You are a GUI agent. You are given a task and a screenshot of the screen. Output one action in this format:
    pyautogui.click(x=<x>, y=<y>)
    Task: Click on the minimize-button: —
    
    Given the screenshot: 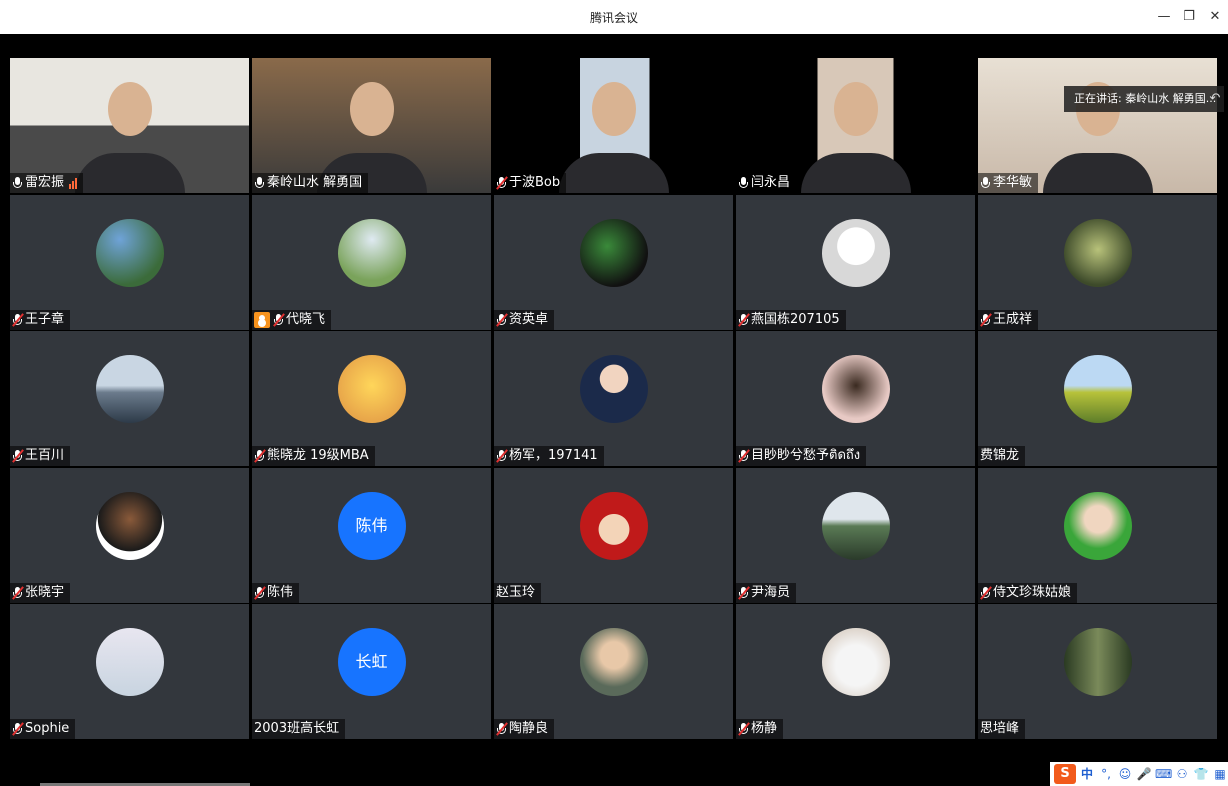 What is the action you would take?
    pyautogui.click(x=1164, y=17)
    